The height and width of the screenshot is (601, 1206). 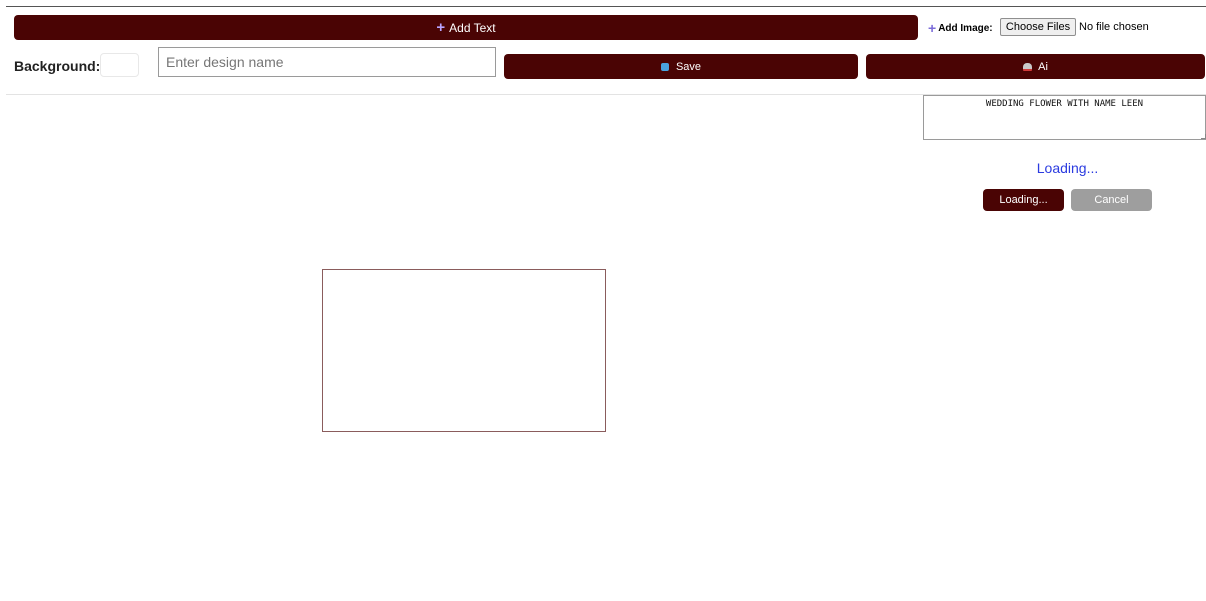 What do you see at coordinates (1043, 66) in the screenshot?
I see `ai-label: Ai` at bounding box center [1043, 66].